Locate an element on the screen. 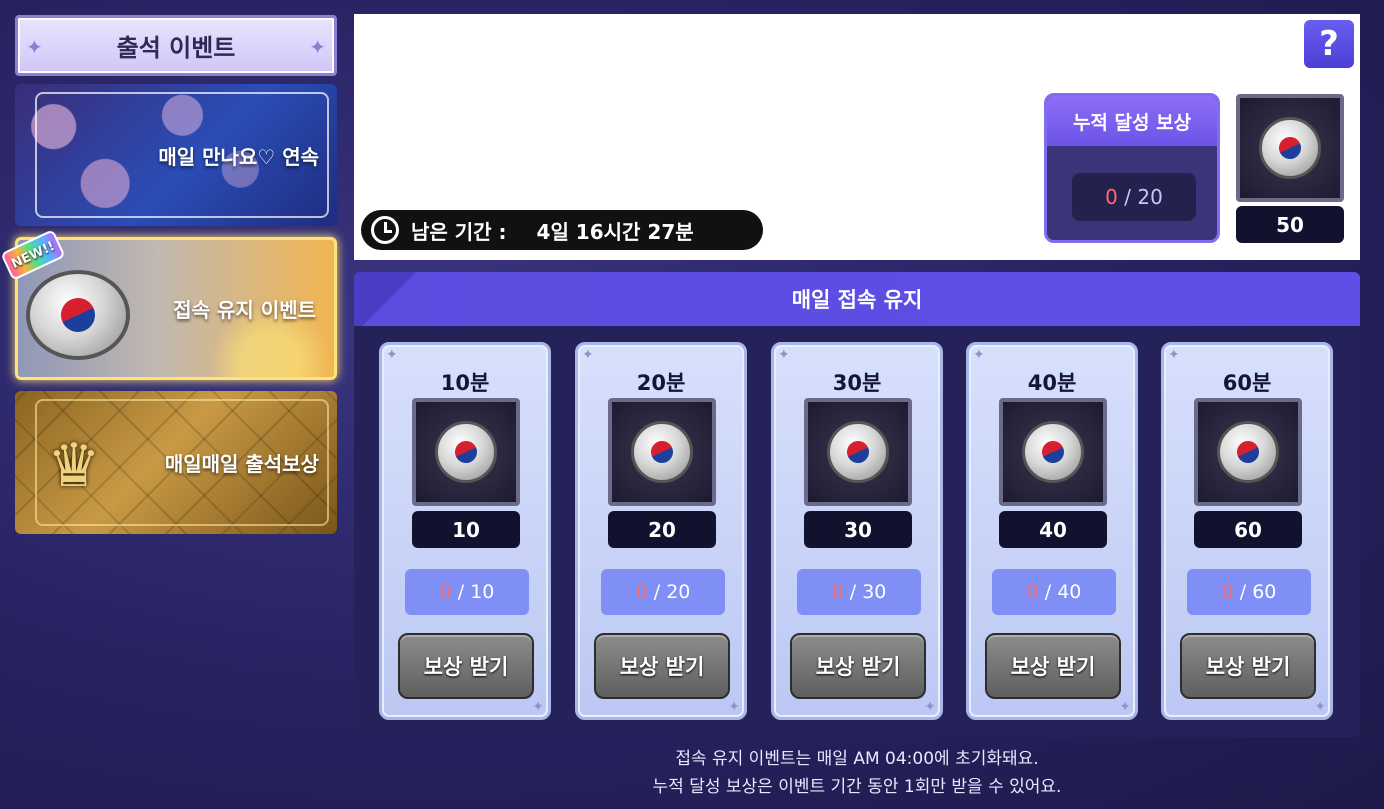 The width and height of the screenshot is (1384, 809). reward-progress: 0 / 40 is located at coordinates (1054, 592).